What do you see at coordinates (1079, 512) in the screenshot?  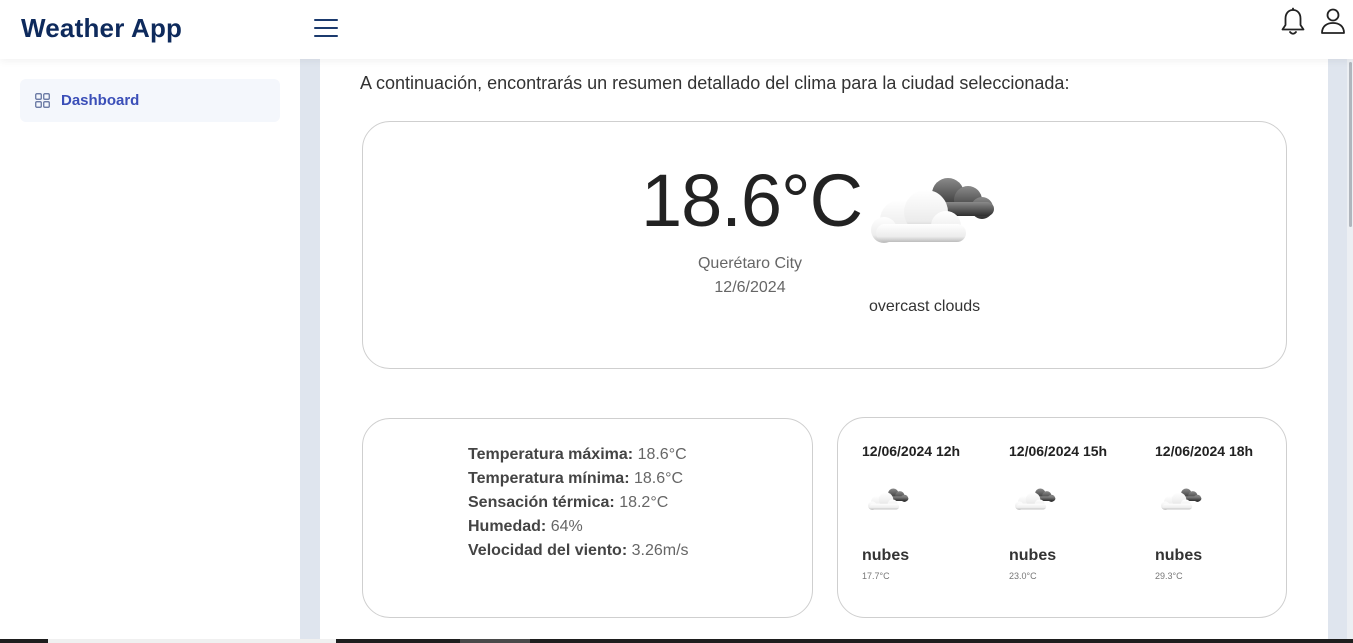 I see `forecast-item: 12/06/2024 15h nubes 23.0°C` at bounding box center [1079, 512].